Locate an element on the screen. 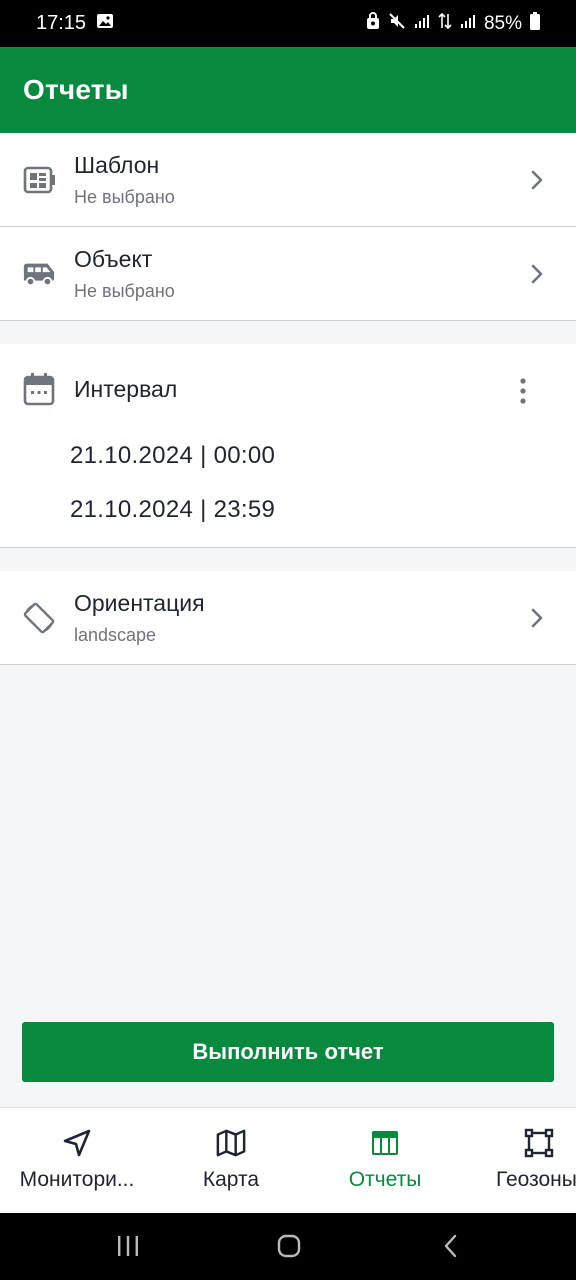 This screenshot has height=1280, width=576. system-navigation-bar is located at coordinates (288, 1246).